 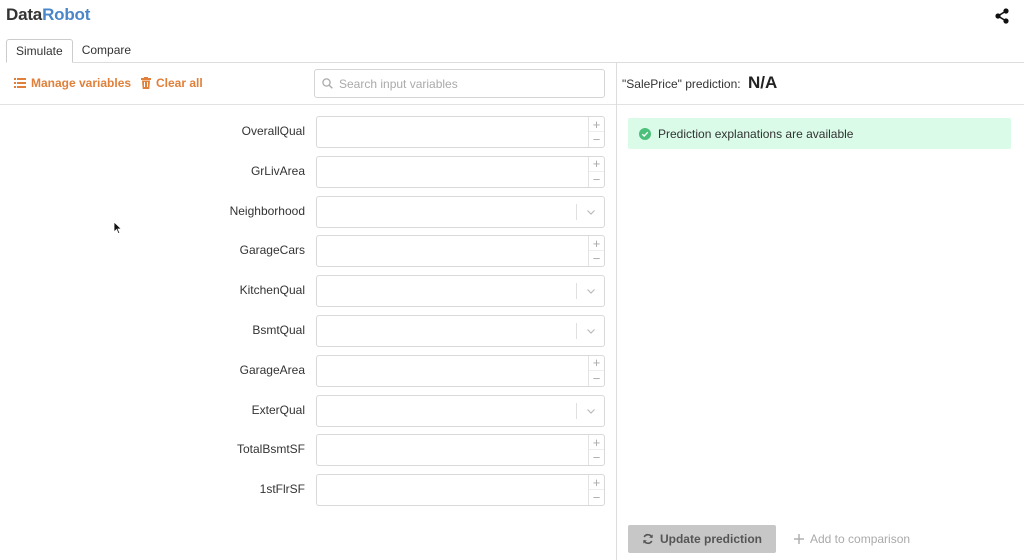 What do you see at coordinates (1002, 16) in the screenshot?
I see `share-icon` at bounding box center [1002, 16].